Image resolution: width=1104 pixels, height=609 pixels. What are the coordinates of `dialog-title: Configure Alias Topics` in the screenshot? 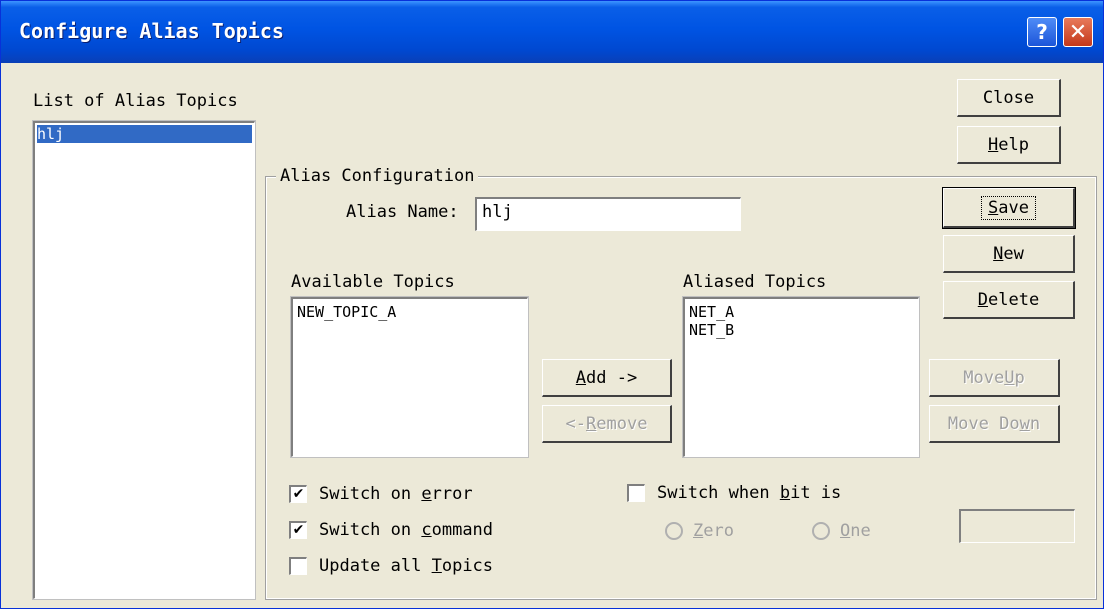 It's located at (151, 31).